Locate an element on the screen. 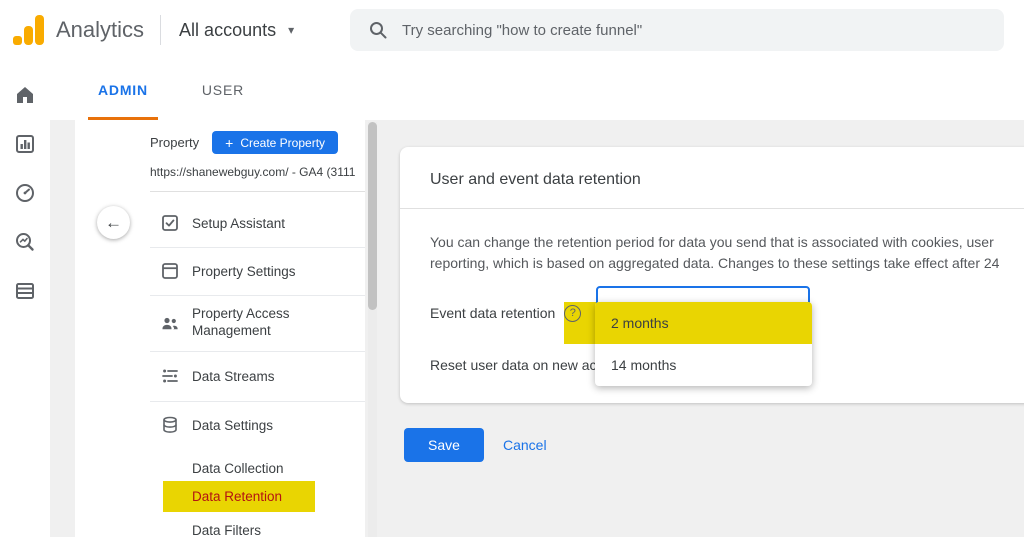  menu-item-label: Data Filters is located at coordinates (227, 530).